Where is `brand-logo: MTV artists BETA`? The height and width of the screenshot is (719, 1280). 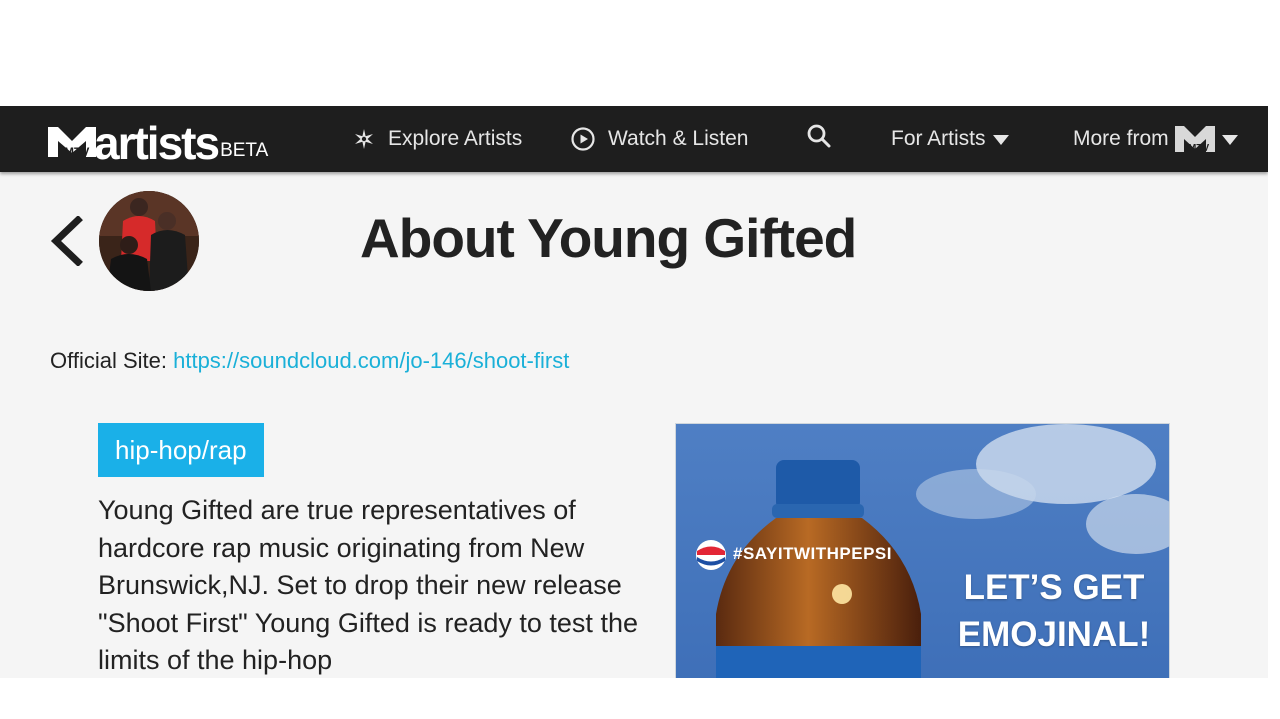 brand-logo: MTV artists BETA is located at coordinates (158, 143).